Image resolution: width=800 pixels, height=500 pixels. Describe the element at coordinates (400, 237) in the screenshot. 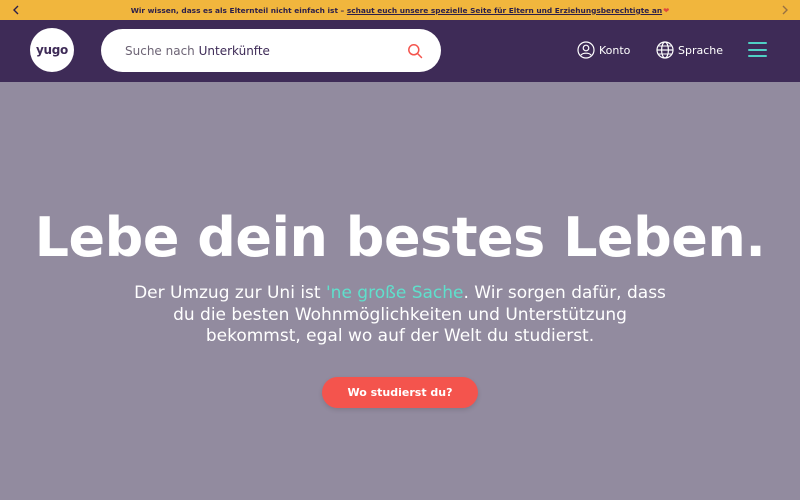

I see `hero-title: Lebe dein bestes Leben.` at that location.